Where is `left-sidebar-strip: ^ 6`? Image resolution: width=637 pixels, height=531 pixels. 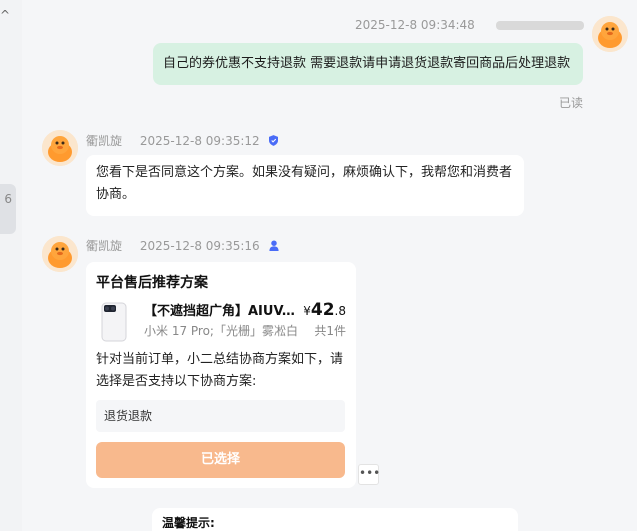
left-sidebar-strip: ^ 6 is located at coordinates (11, 265).